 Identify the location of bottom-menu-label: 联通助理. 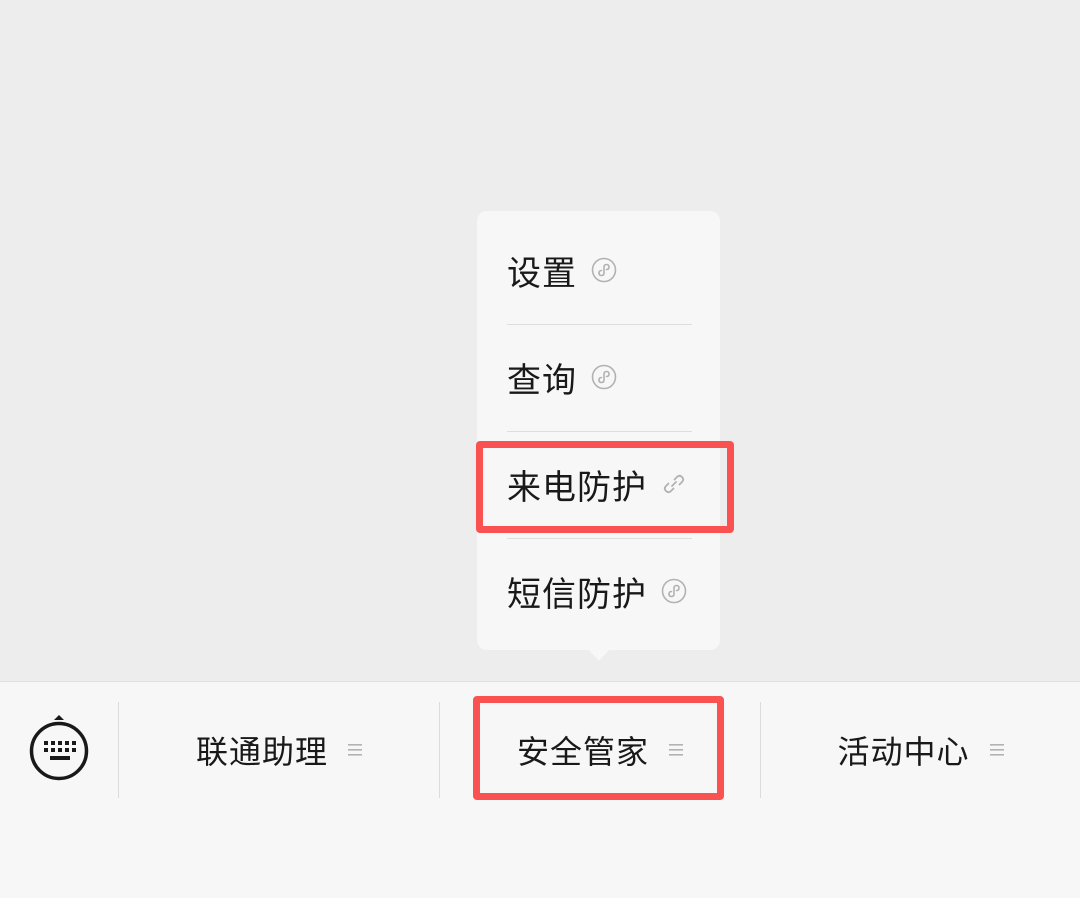
(261, 752).